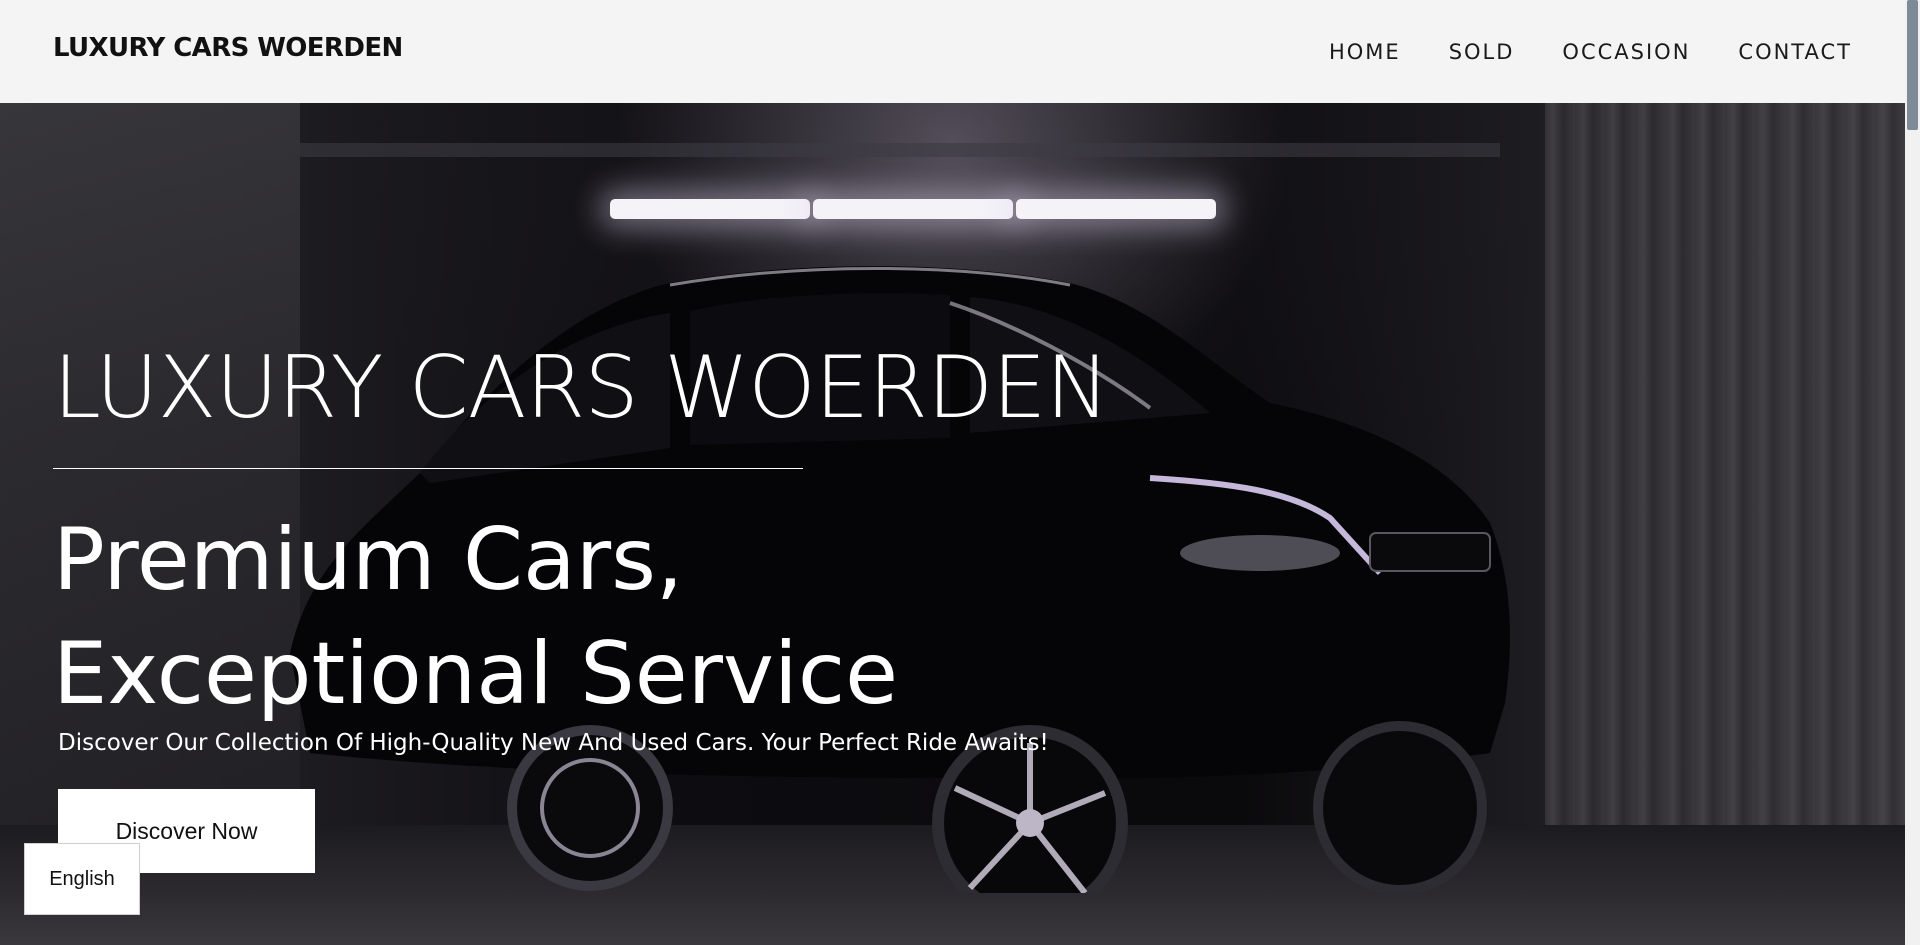 Image resolution: width=1920 pixels, height=945 pixels. Describe the element at coordinates (228, 48) in the screenshot. I see `brand-logo: LUXURY CARS WOERDEN` at that location.